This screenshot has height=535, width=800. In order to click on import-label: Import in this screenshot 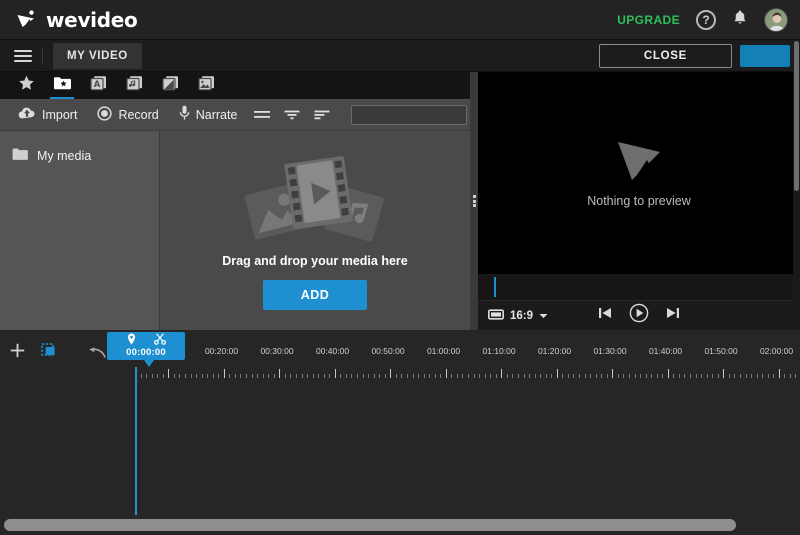, I will do `click(60, 114)`.